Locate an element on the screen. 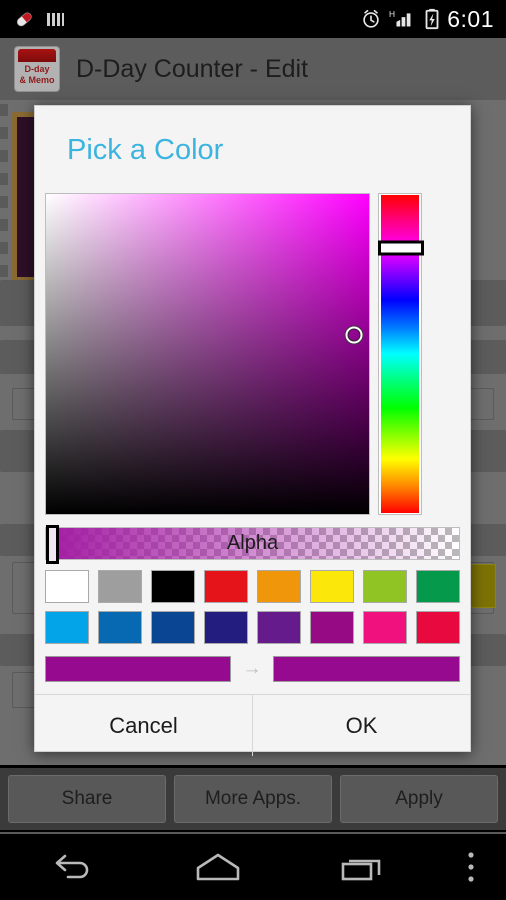 The height and width of the screenshot is (900, 506). app-icon-cap is located at coordinates (37, 55).